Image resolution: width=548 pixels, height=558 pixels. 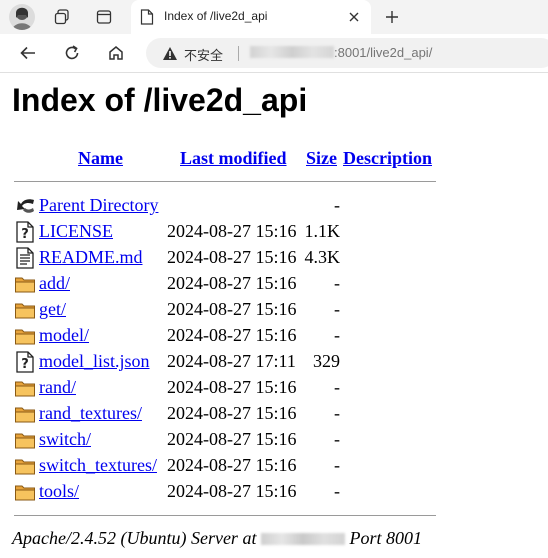 I want to click on list-item: add/2024-08-27 15:16 -, so click(x=274, y=284).